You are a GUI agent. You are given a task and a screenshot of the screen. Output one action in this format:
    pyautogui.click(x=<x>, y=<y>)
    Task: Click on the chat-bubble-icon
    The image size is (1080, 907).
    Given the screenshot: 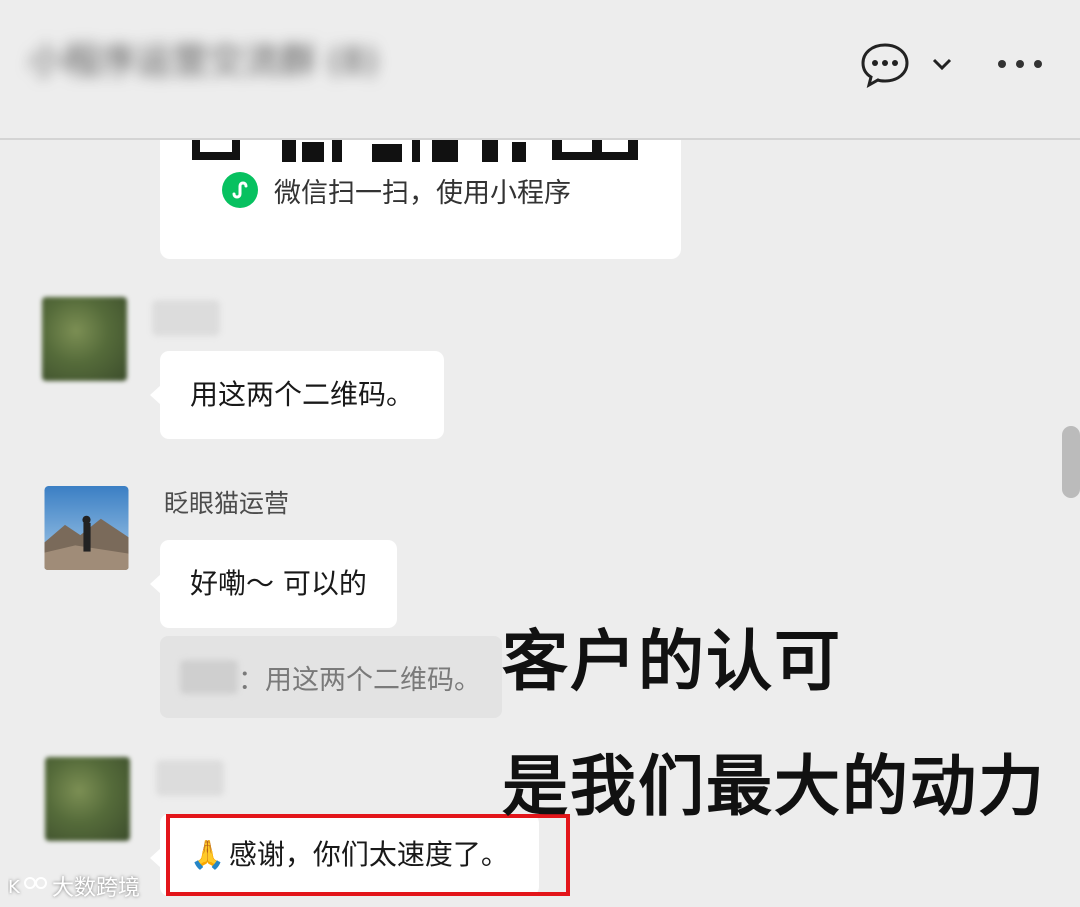 What is the action you would take?
    pyautogui.click(x=885, y=65)
    